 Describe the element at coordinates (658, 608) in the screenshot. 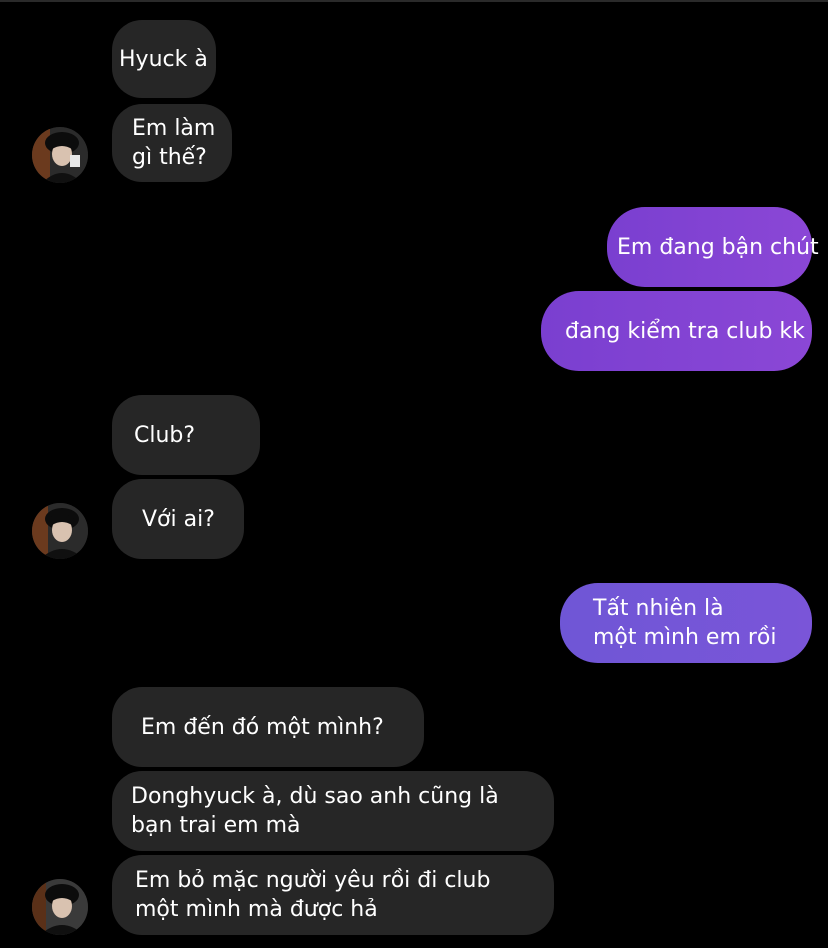

I see `message-line: Tất nhiên là` at that location.